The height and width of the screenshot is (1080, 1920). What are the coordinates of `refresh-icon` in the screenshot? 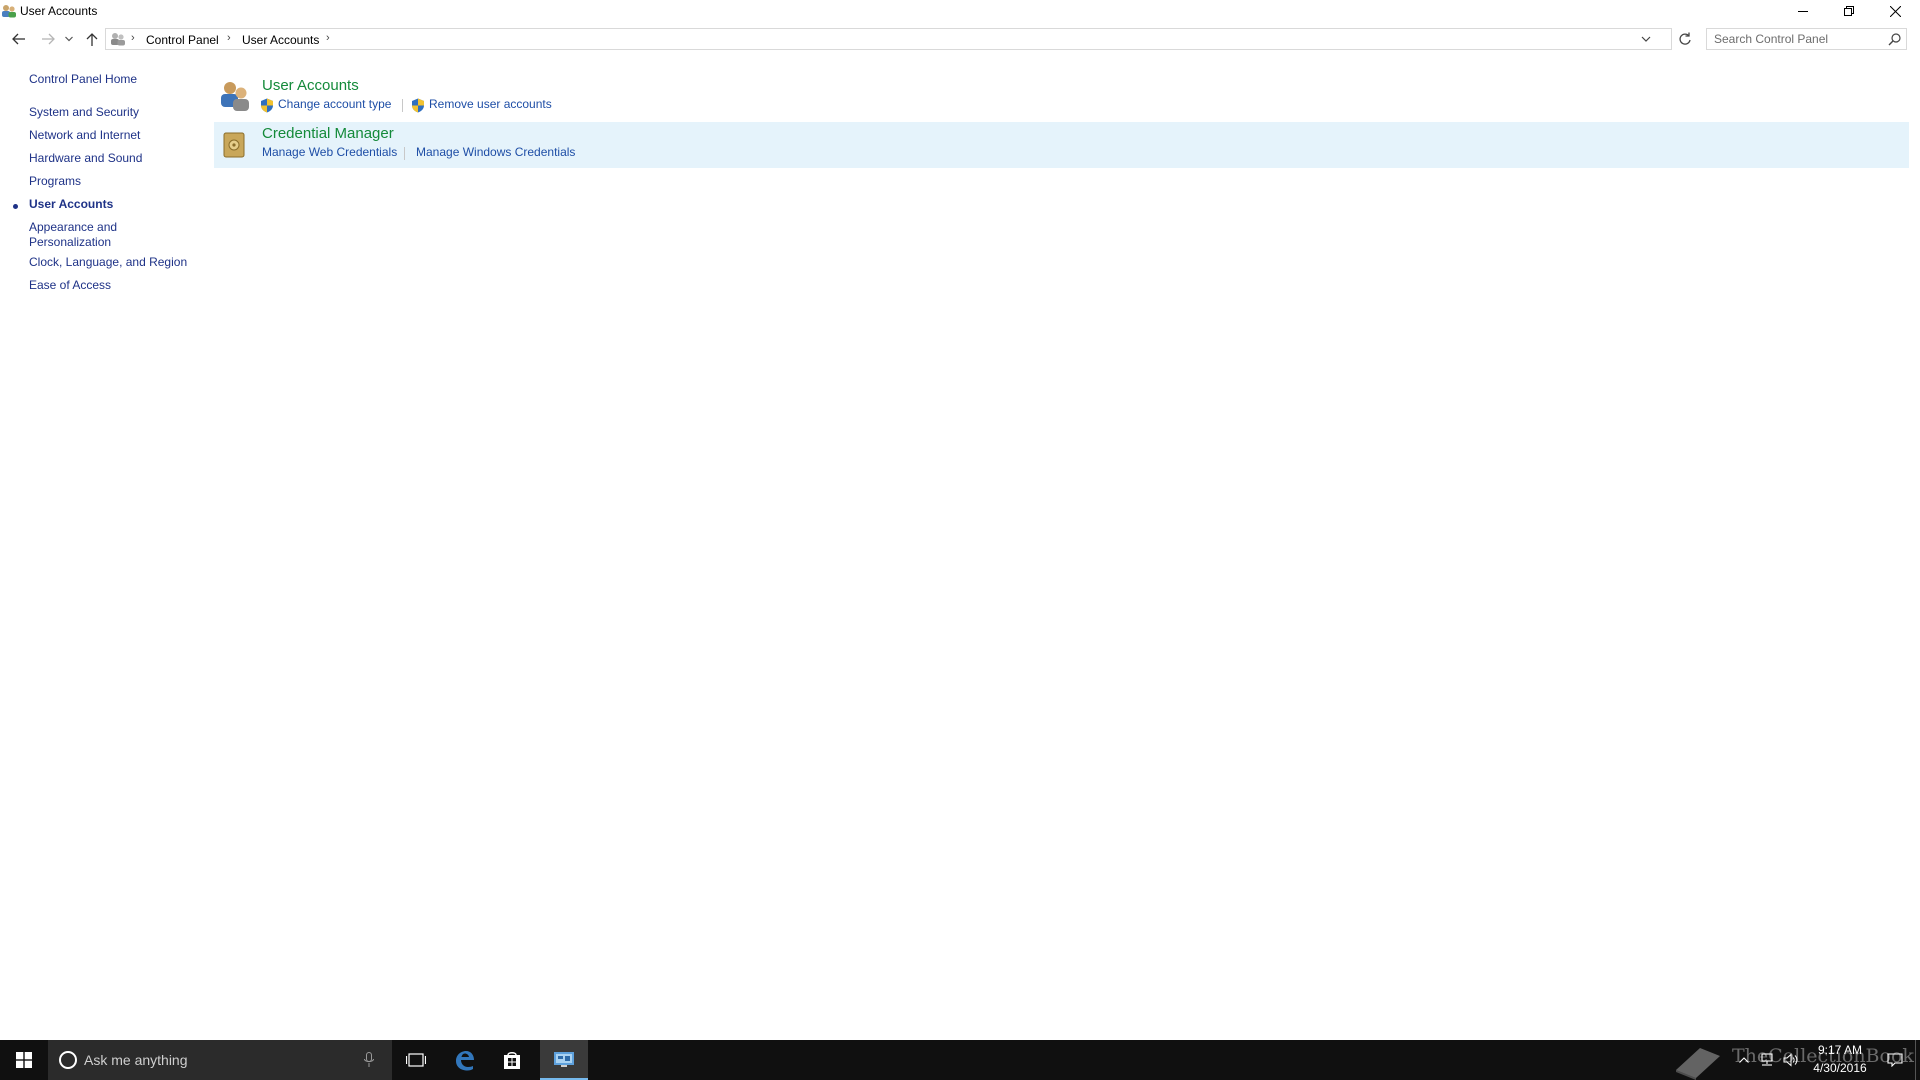 It's located at (1685, 39).